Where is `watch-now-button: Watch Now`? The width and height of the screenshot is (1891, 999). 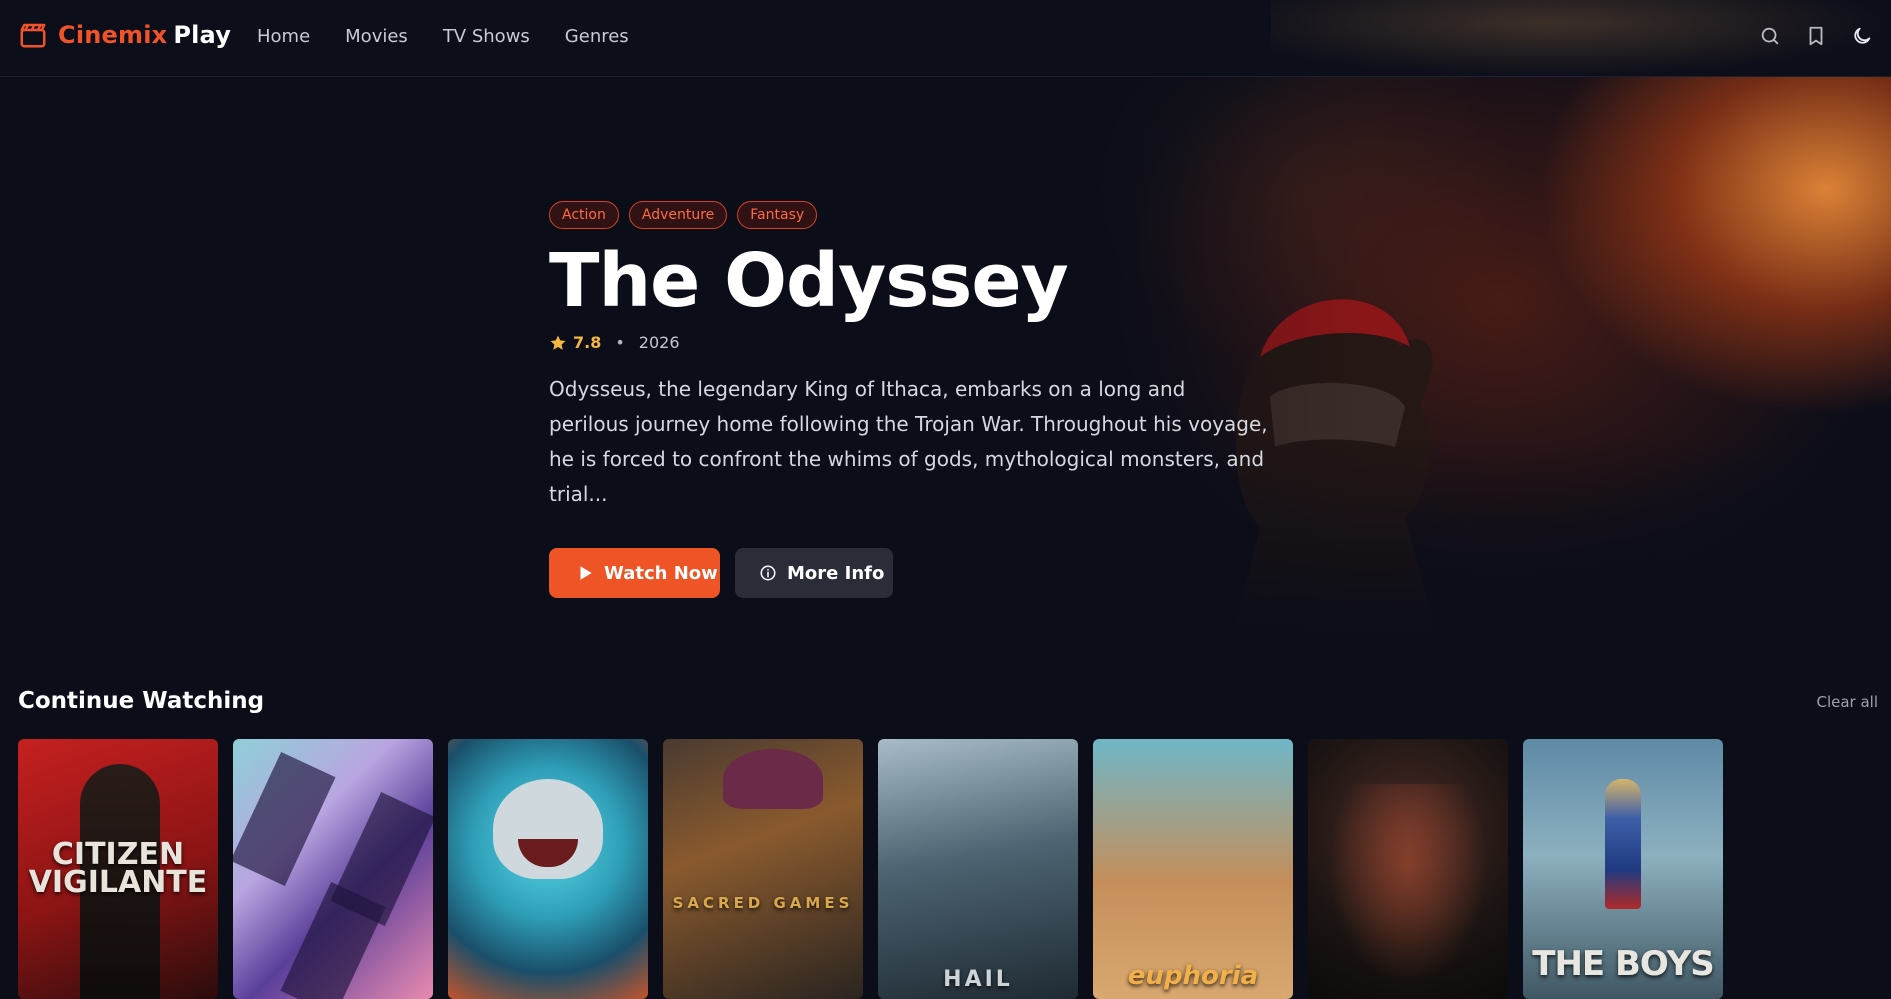 watch-now-button: Watch Now is located at coordinates (634, 573).